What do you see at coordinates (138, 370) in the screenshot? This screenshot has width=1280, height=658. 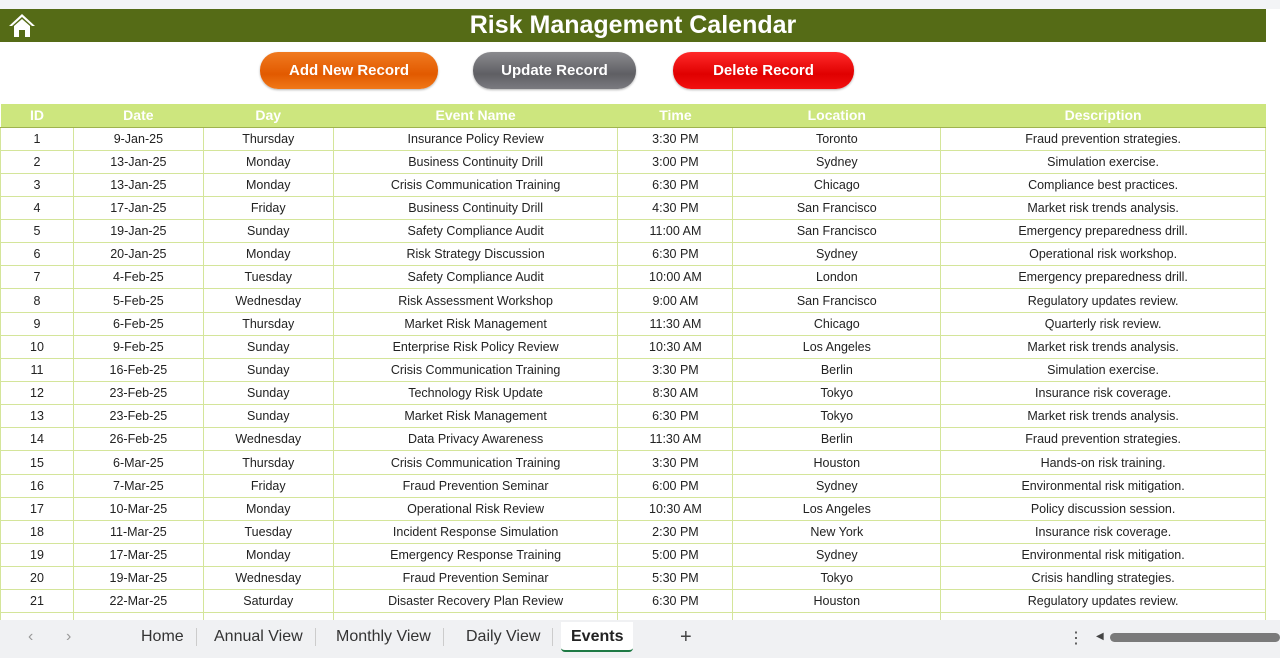 I see `cell-date: 16-Feb-25` at bounding box center [138, 370].